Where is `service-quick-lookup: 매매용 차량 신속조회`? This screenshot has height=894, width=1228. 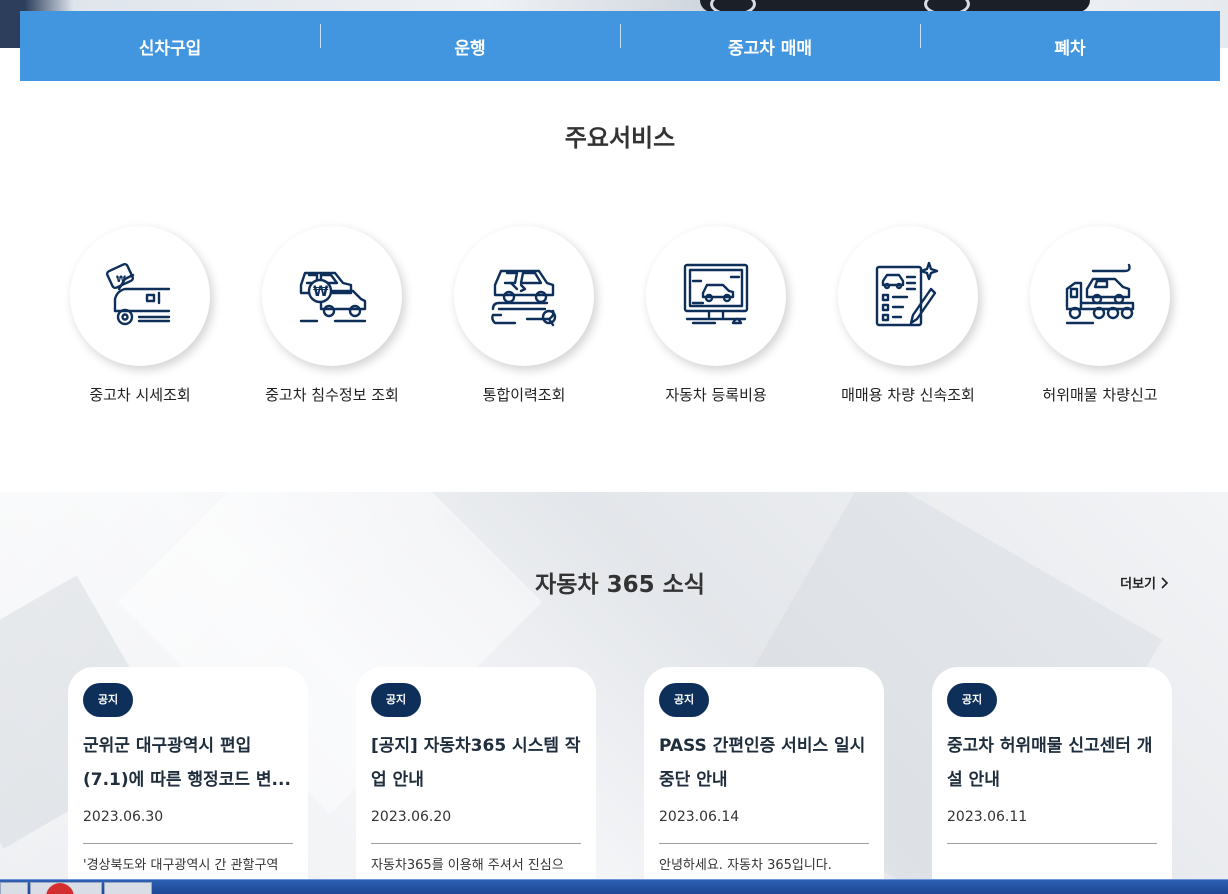
service-quick-lookup: 매매용 차량 신속조회 is located at coordinates (908, 321).